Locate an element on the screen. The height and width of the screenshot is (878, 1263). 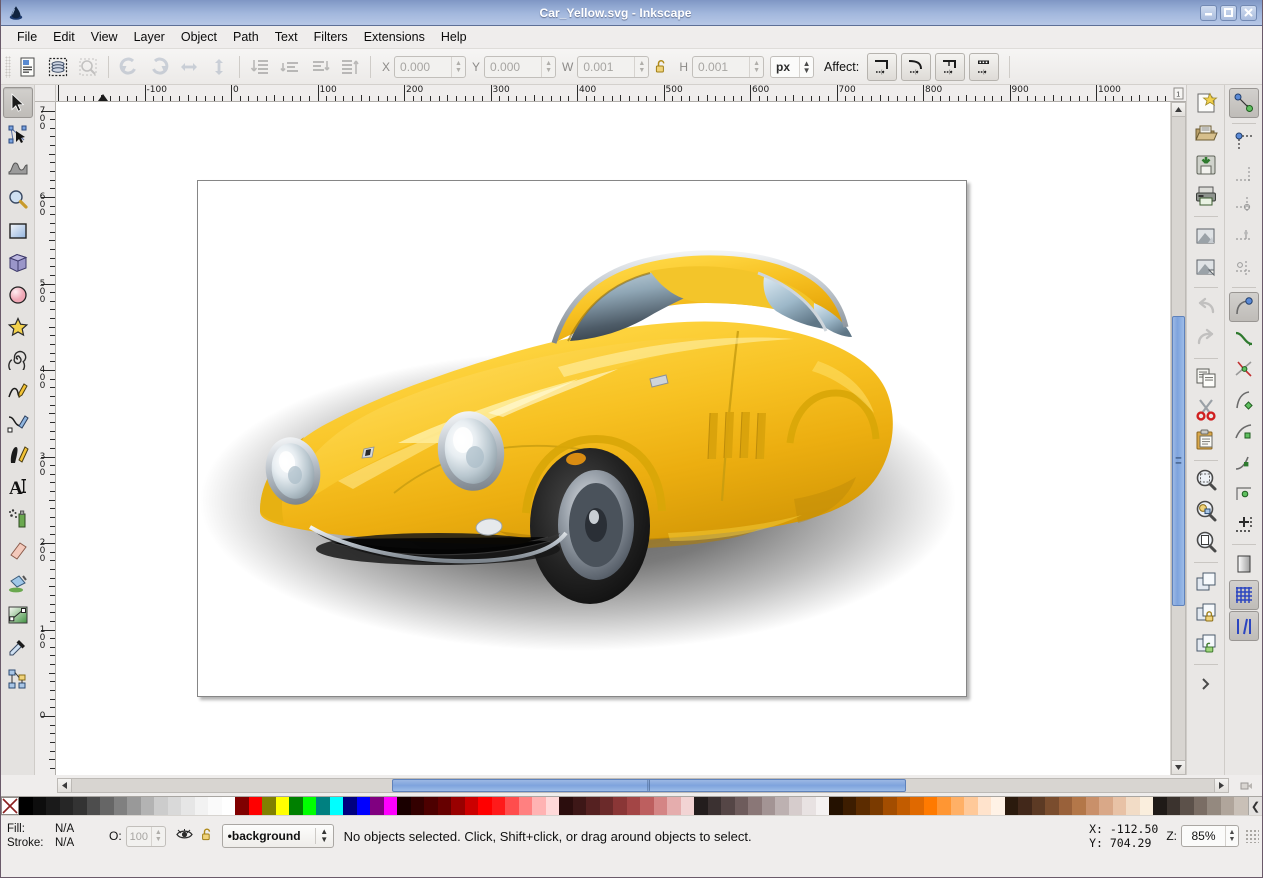
tweak-tool is located at coordinates (18, 166).